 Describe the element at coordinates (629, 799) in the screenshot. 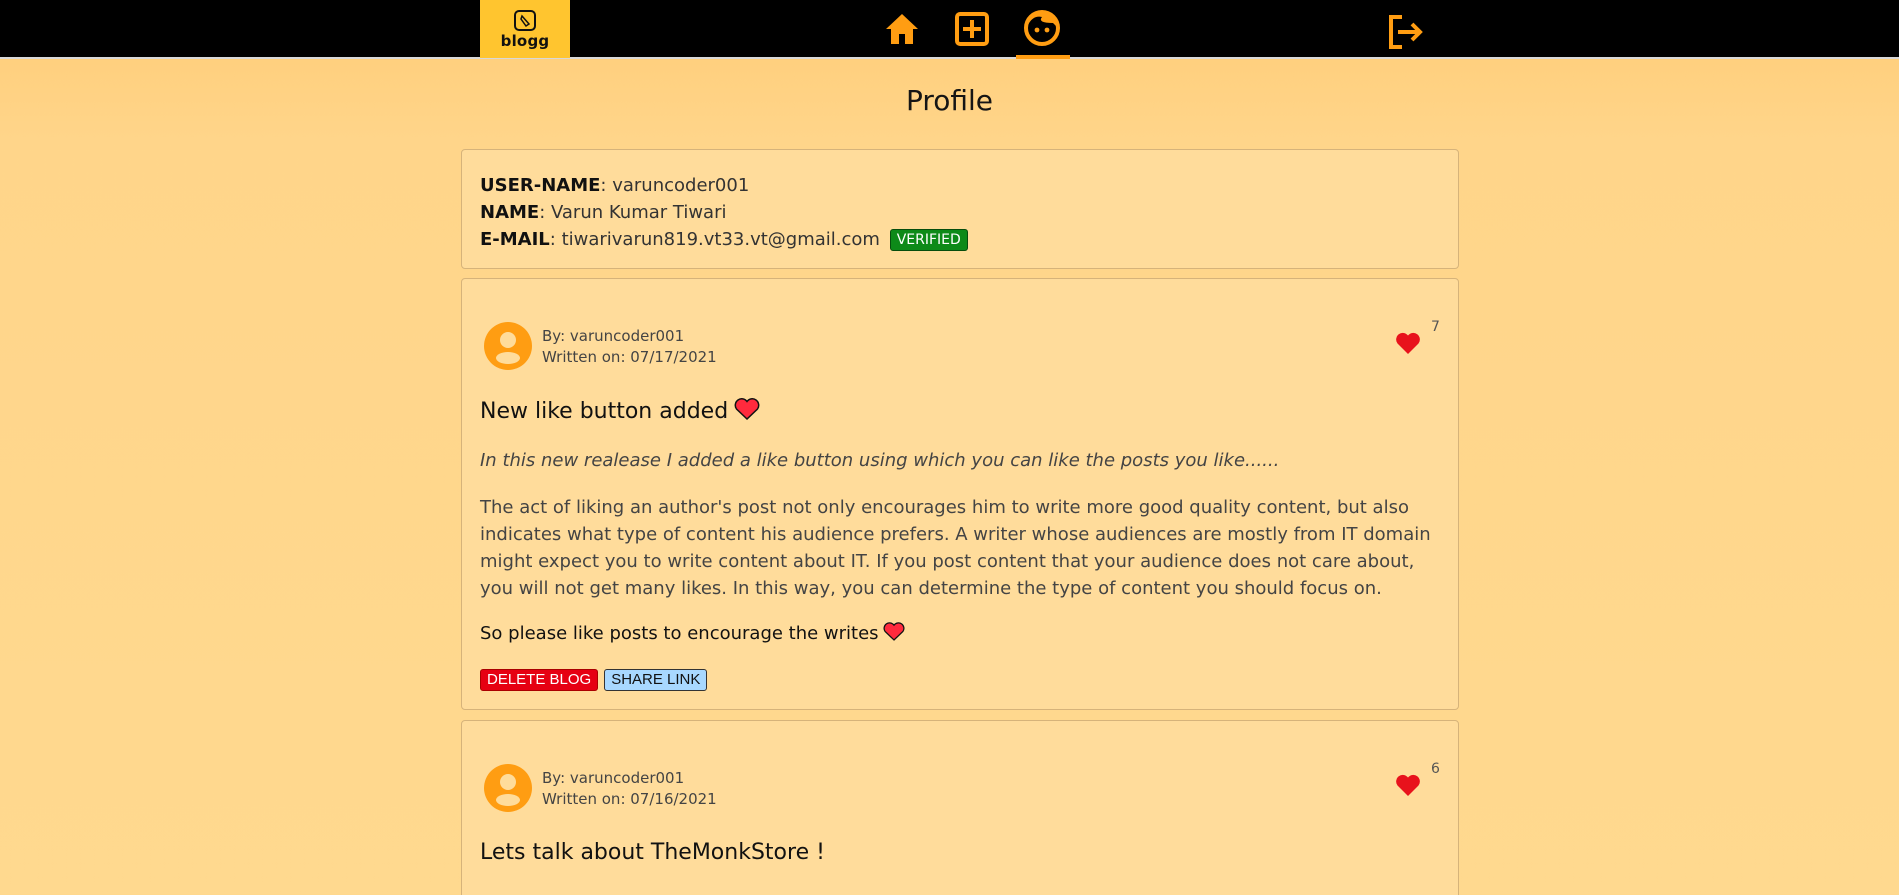

I see `post-date: Written on: 07/16/2021` at that location.